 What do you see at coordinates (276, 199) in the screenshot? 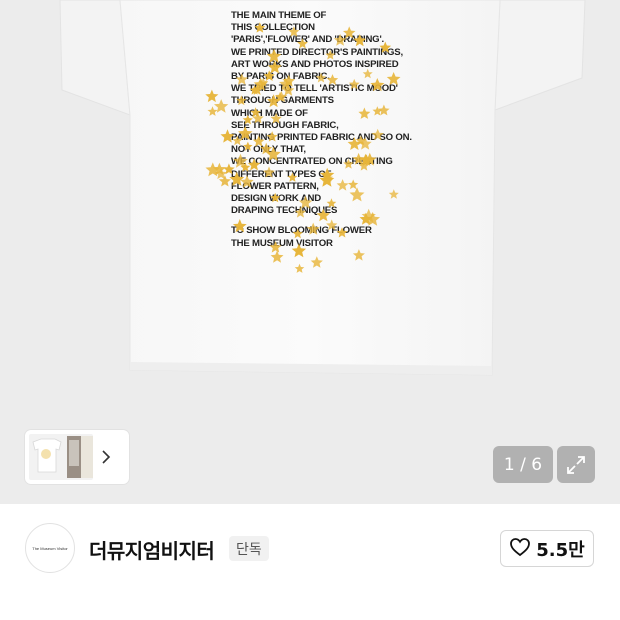
I see `print-line: DESIGN WORK AND` at bounding box center [276, 199].